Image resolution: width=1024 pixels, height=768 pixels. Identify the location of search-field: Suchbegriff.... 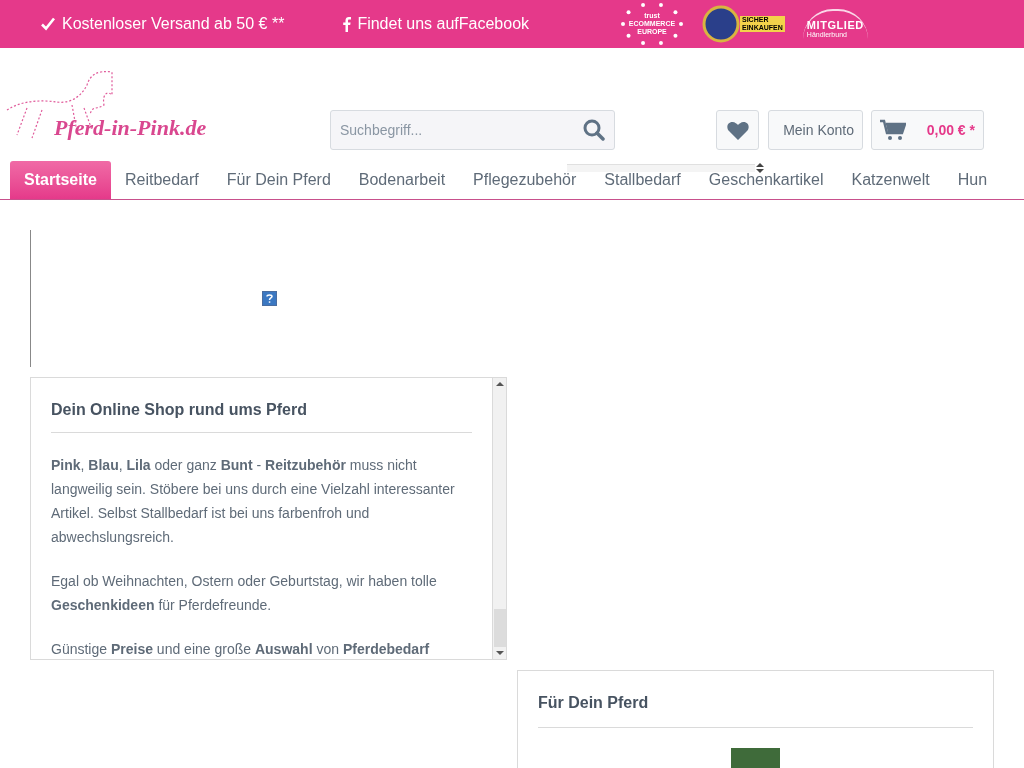
(450, 130).